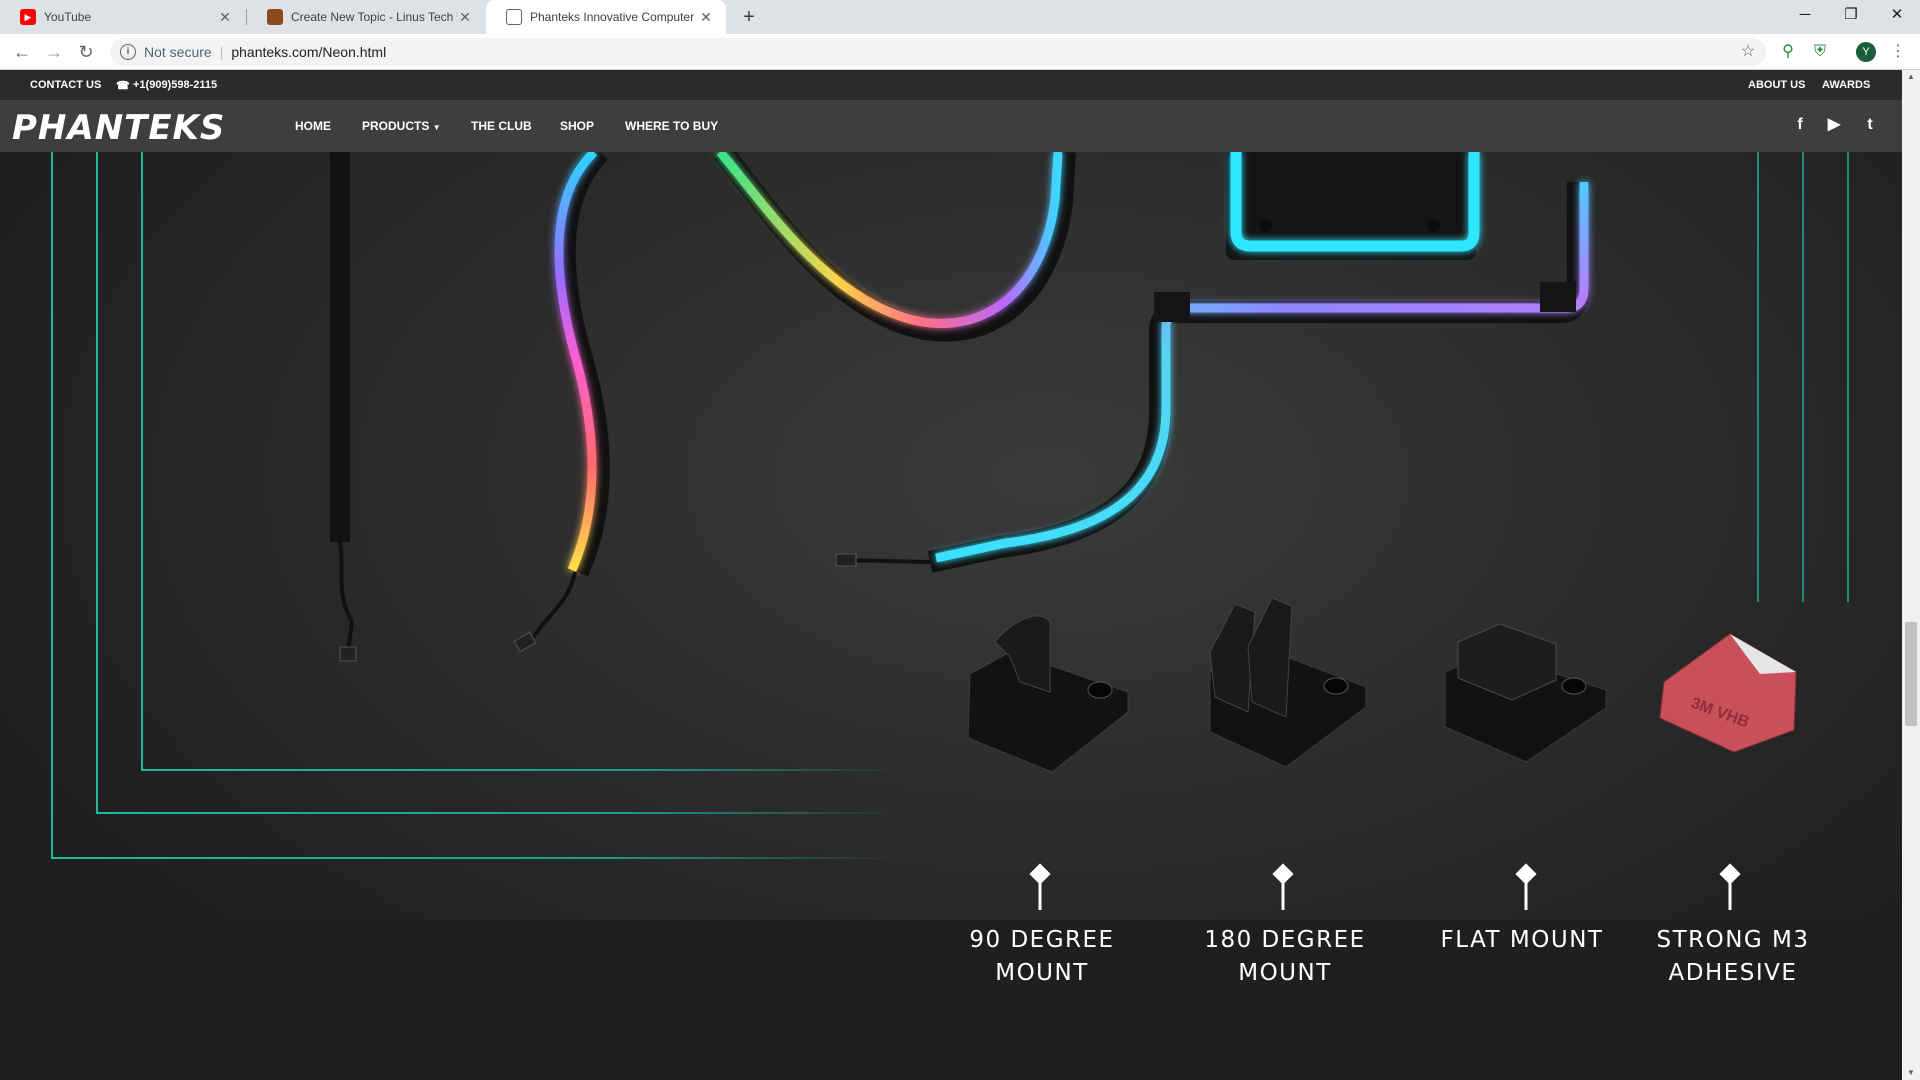 This screenshot has width=1920, height=1080. What do you see at coordinates (86, 52) in the screenshot?
I see `reload-icon: ↻` at bounding box center [86, 52].